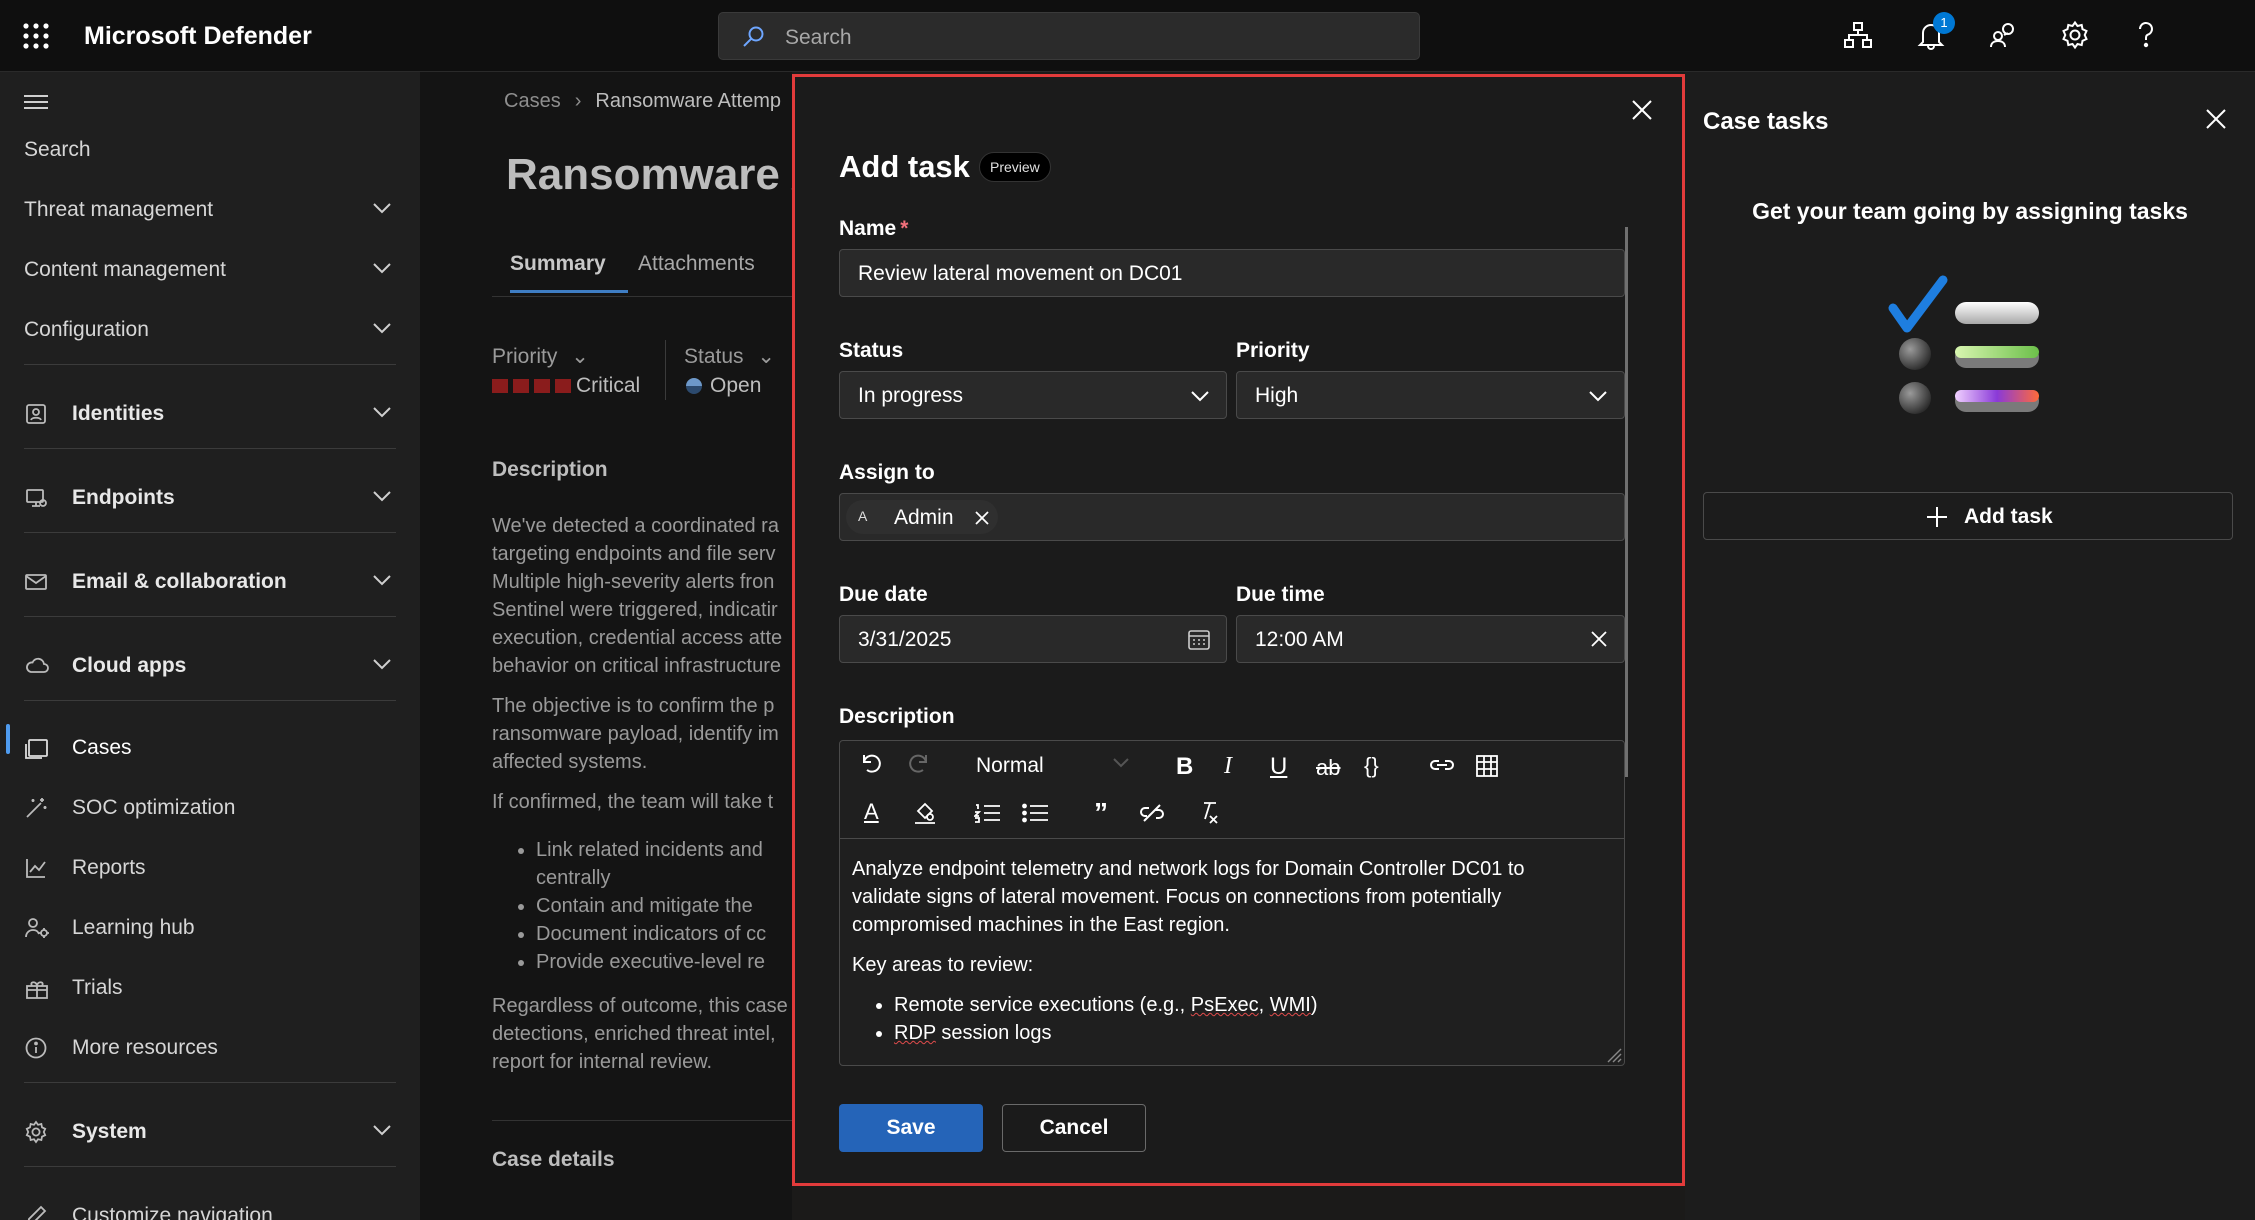 Image resolution: width=2255 pixels, height=1220 pixels. What do you see at coordinates (123, 497) in the screenshot?
I see `nav-section-label: Endpoints` at bounding box center [123, 497].